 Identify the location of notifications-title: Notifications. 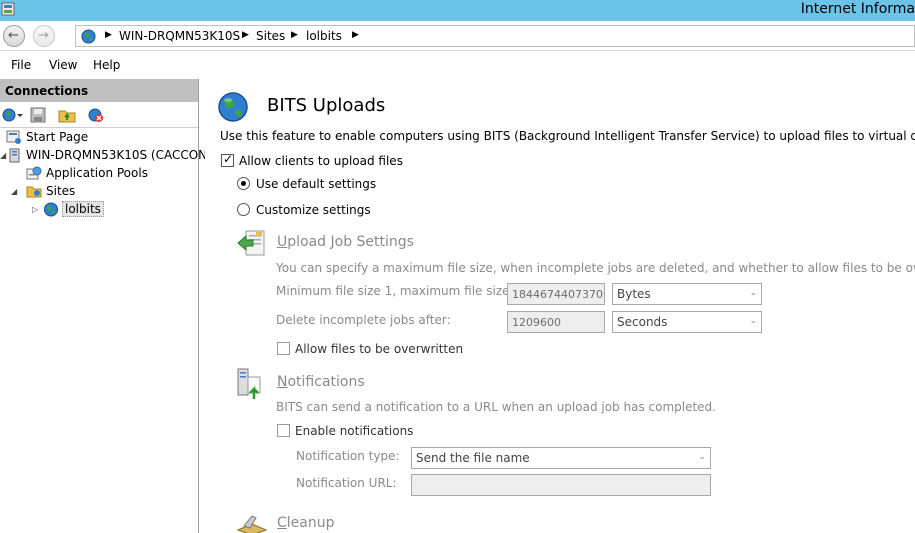
(321, 382).